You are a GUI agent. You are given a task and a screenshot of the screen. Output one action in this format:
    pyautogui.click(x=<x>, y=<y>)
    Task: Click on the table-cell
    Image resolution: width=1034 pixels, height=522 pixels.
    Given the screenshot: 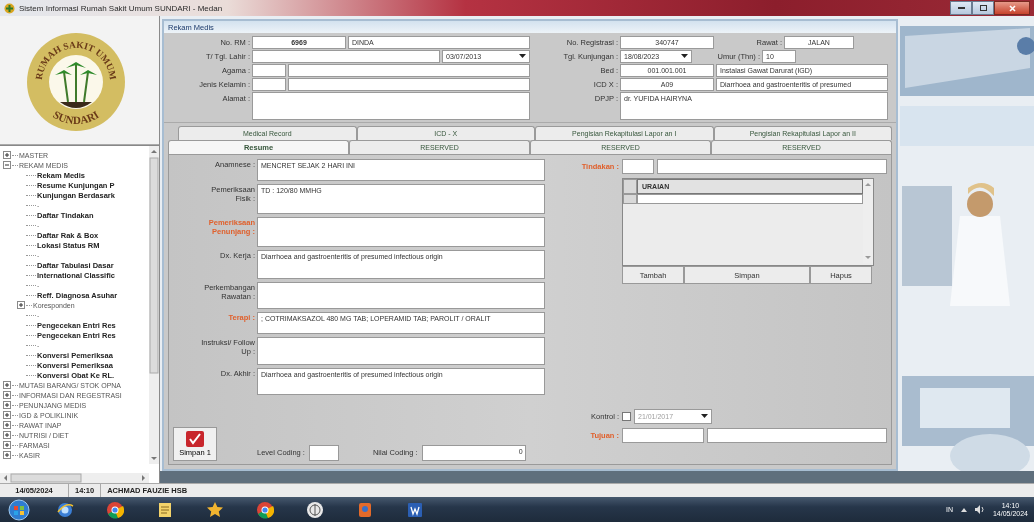 What is the action you would take?
    pyautogui.click(x=750, y=199)
    